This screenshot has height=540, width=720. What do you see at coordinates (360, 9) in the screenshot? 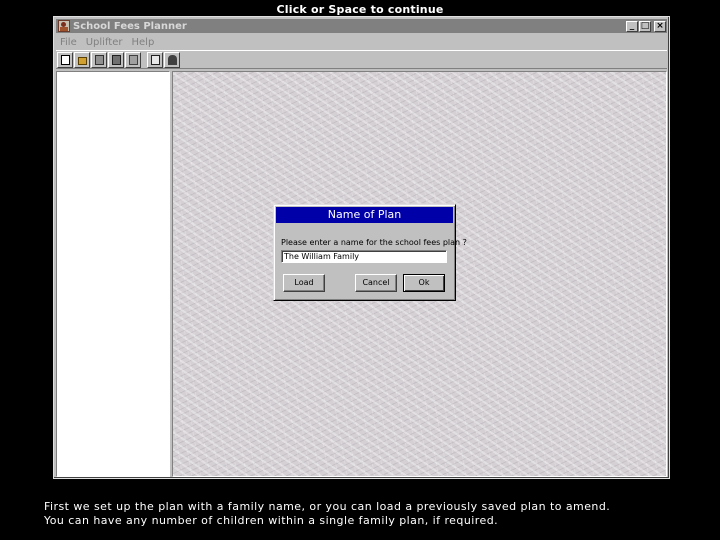
I see `continue-hint: Click or Space to continue` at bounding box center [360, 9].